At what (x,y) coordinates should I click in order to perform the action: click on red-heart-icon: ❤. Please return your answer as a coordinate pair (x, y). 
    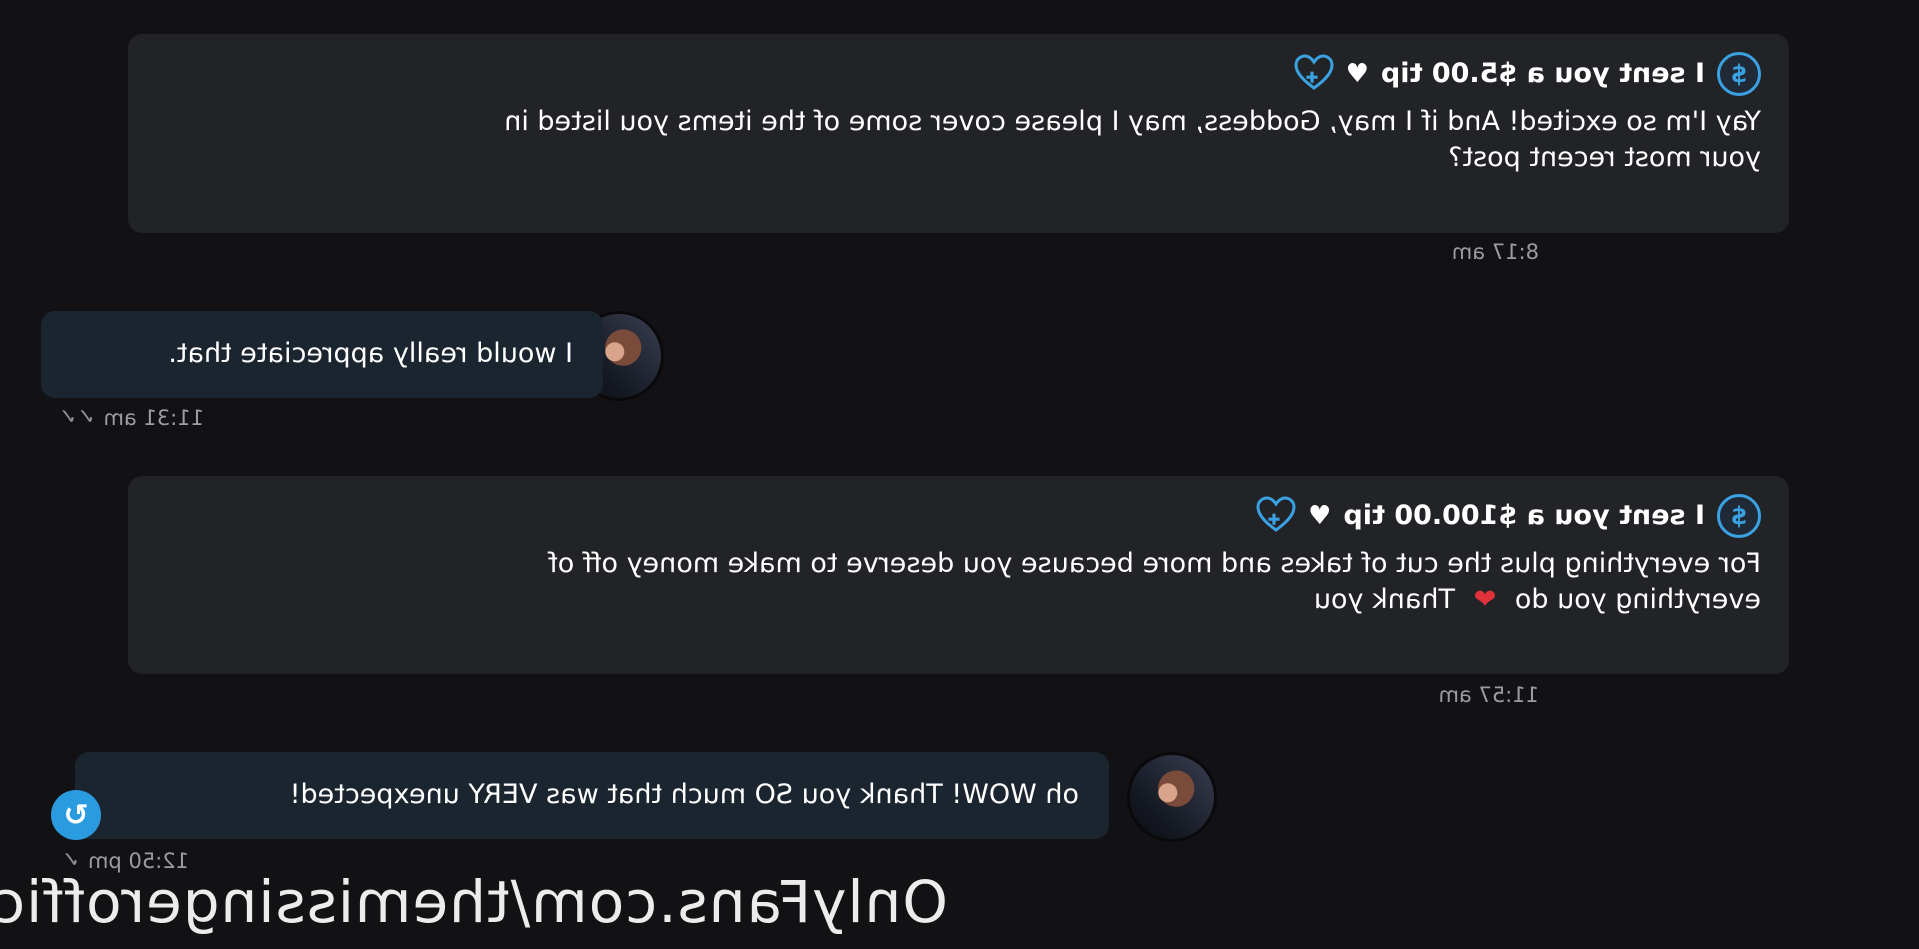
    Looking at the image, I should click on (1485, 599).